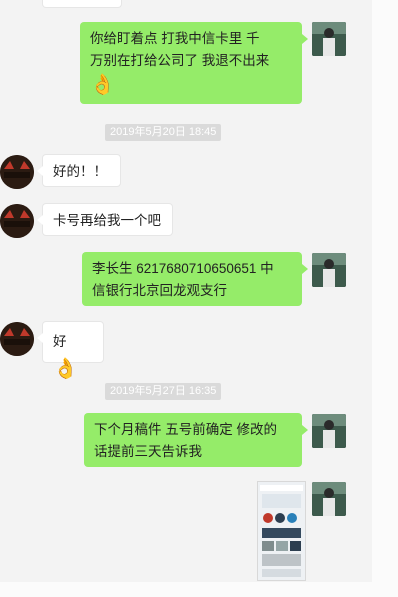 This screenshot has height=597, width=398. Describe the element at coordinates (196, 440) in the screenshot. I see `message-outgoing: 下个月稿件 五号前确定 修改的 话提前三天告诉我` at that location.